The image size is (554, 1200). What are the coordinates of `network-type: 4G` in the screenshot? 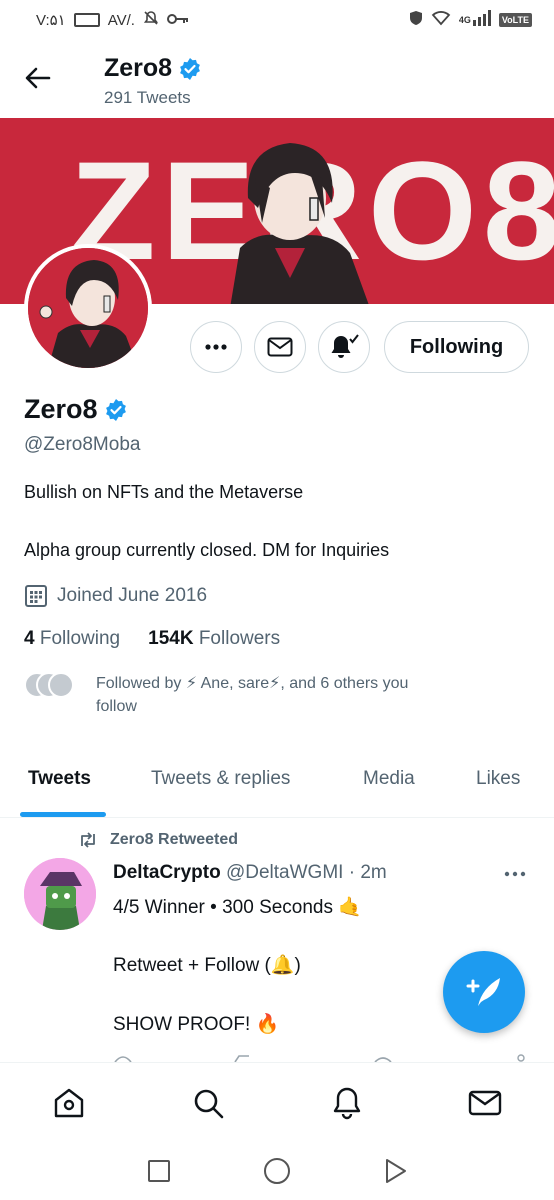 It's located at (464, 20).